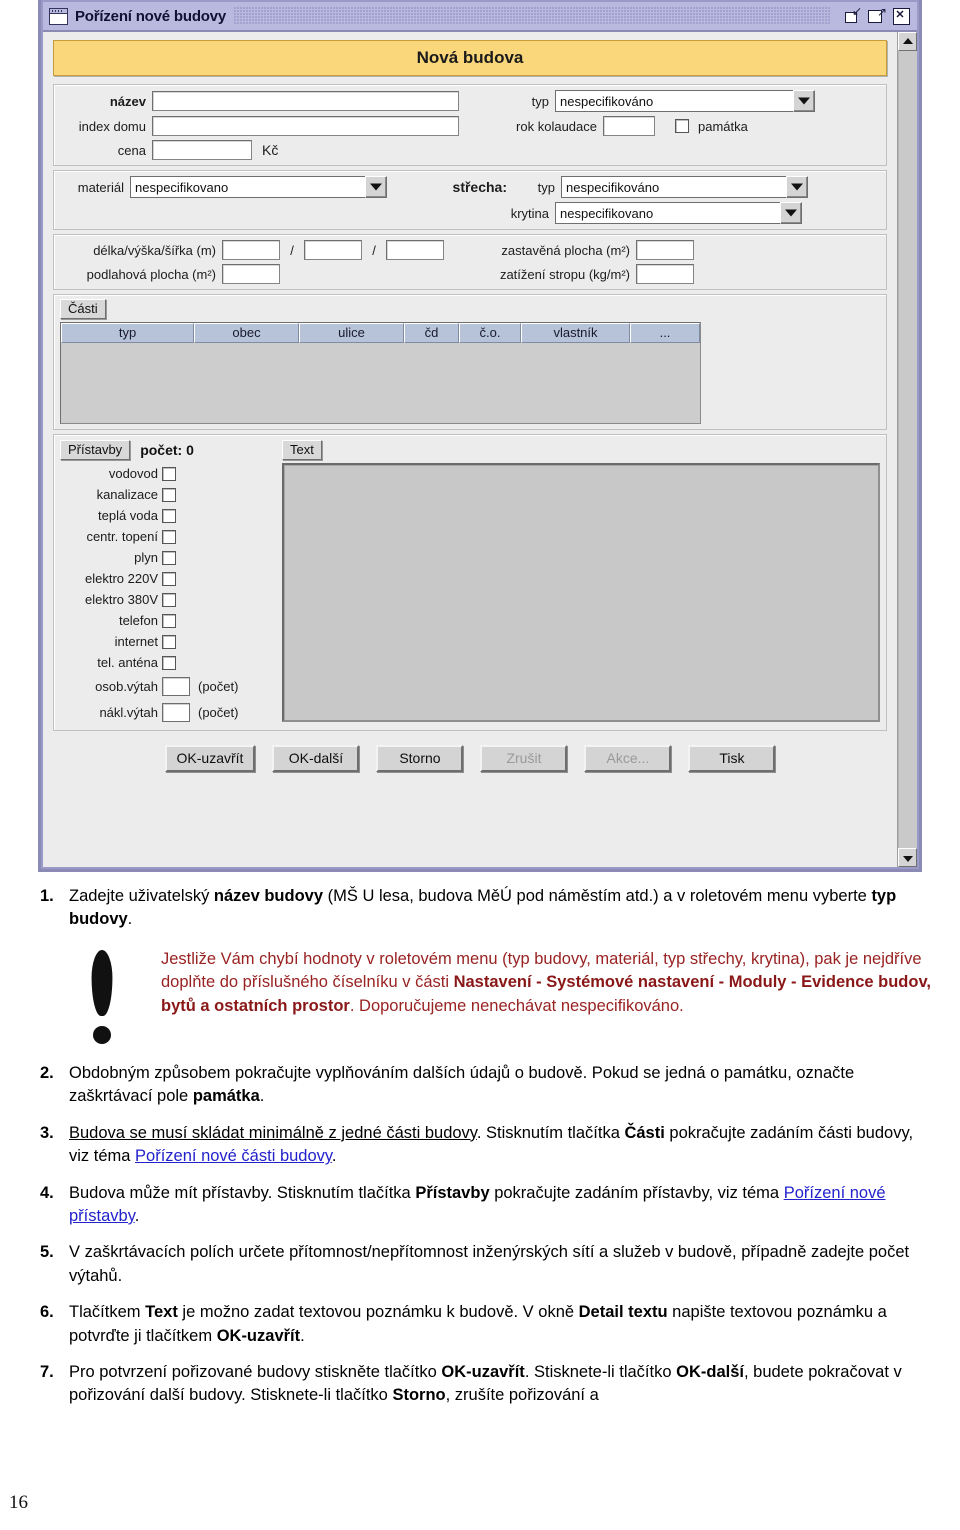  What do you see at coordinates (121, 578) in the screenshot?
I see `utility-label: elektro 220V` at bounding box center [121, 578].